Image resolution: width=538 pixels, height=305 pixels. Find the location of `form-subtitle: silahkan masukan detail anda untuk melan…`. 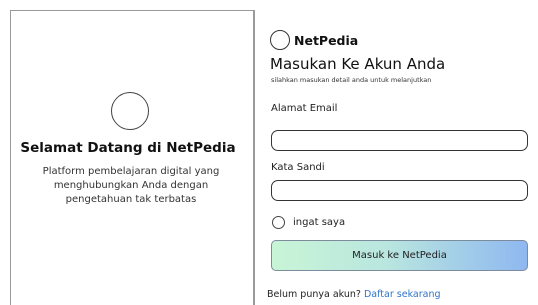

form-subtitle: silahkan masukan detail anda untuk melan… is located at coordinates (351, 80).